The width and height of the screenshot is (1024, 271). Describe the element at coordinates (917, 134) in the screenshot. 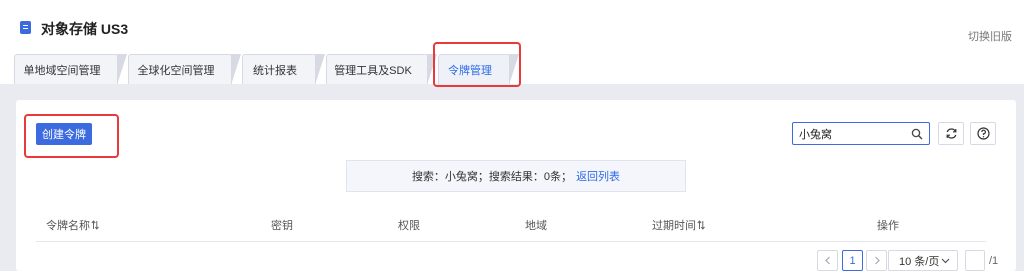

I see `search-icon` at that location.